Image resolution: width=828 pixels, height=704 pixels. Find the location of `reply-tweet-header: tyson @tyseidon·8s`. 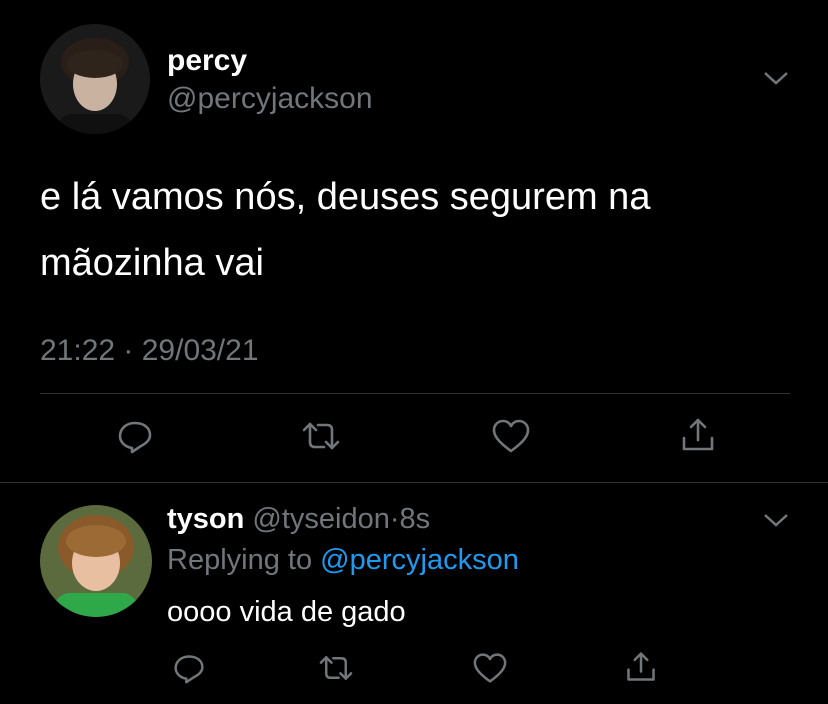

reply-tweet-header: tyson @tyseidon·8s is located at coordinates (298, 519).